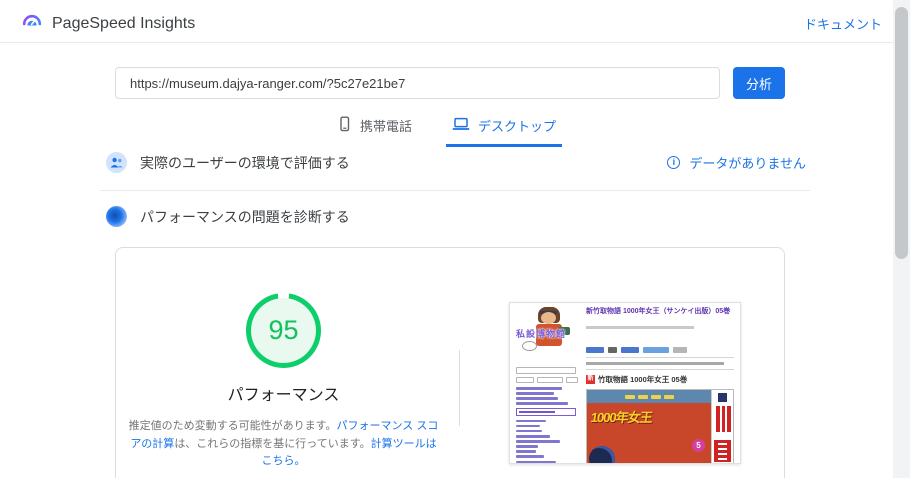 The image size is (910, 478). Describe the element at coordinates (643, 379) in the screenshot. I see `article-heading-text: 竹取物語 1000年女王 05巻` at that location.